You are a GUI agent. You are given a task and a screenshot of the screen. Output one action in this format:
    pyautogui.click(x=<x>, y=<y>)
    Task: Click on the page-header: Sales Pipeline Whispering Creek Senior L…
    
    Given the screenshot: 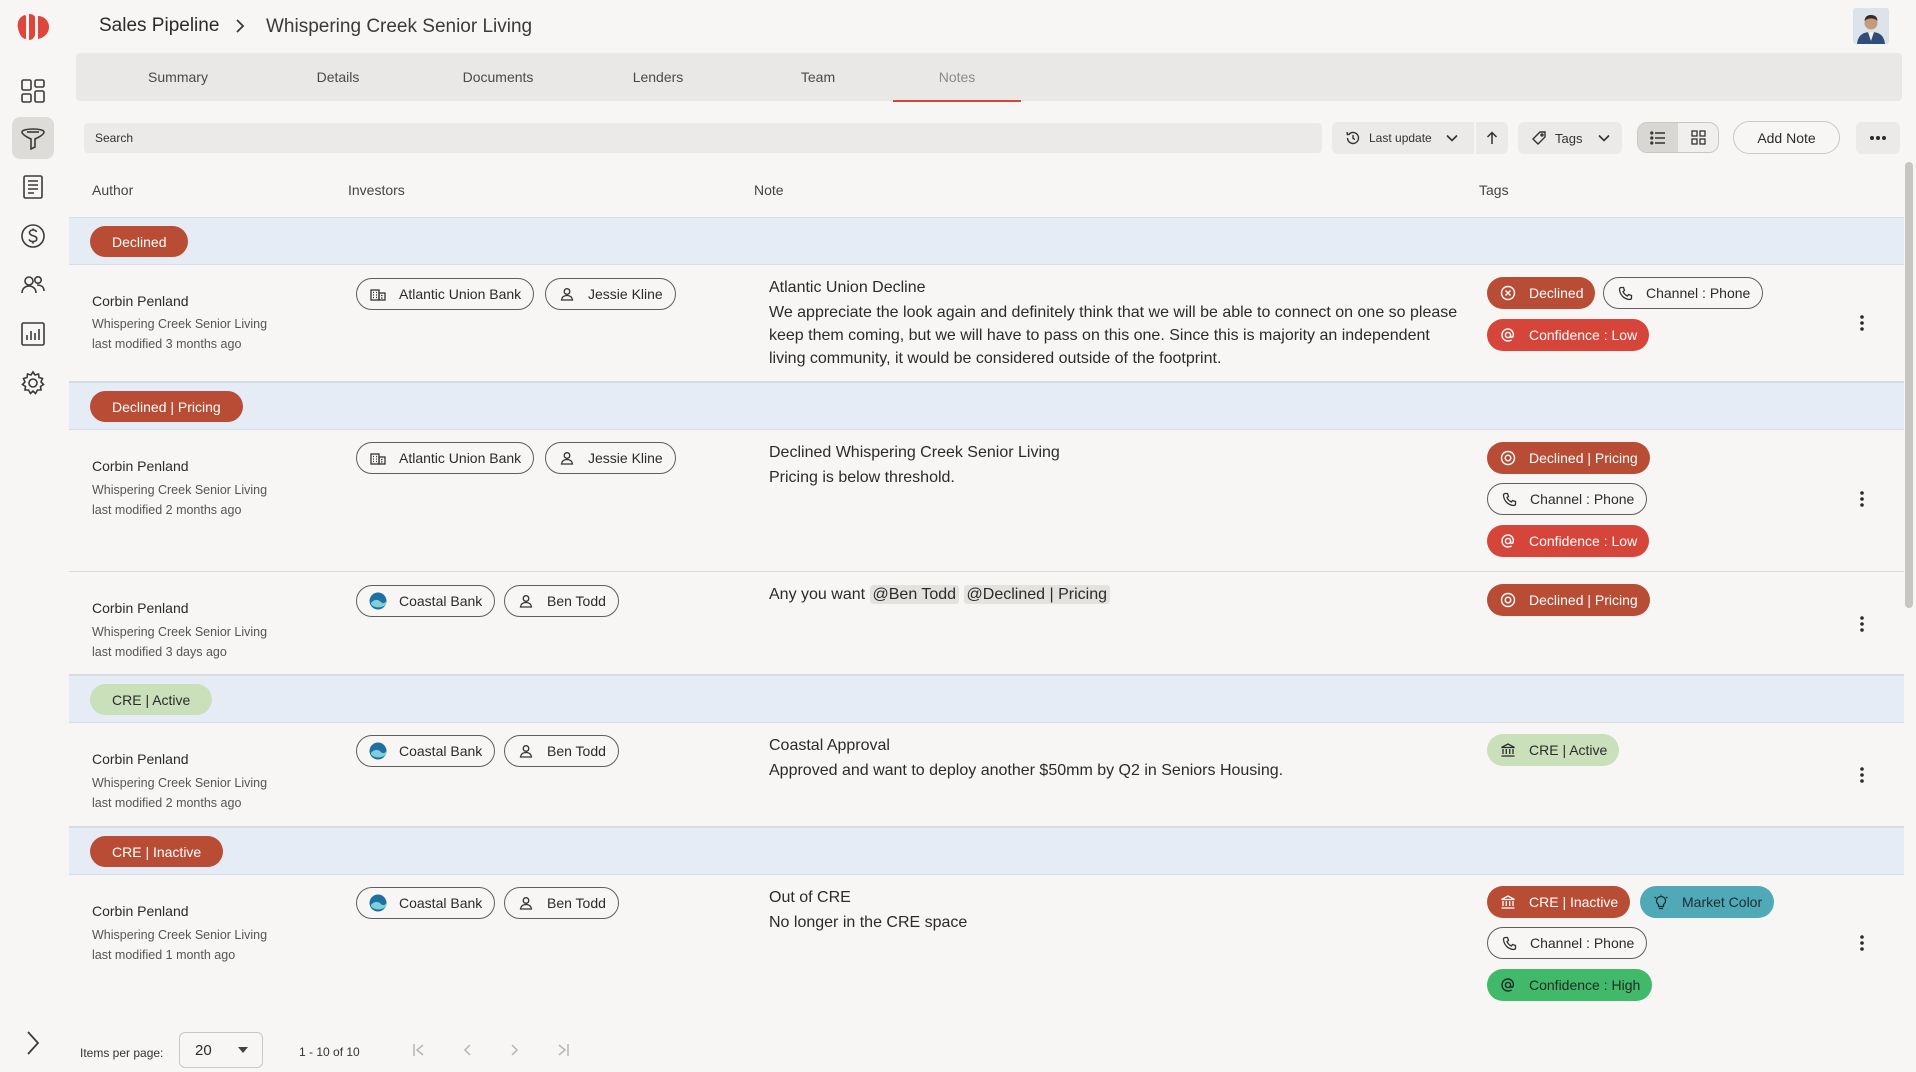 What is the action you would take?
    pyautogui.click(x=991, y=26)
    